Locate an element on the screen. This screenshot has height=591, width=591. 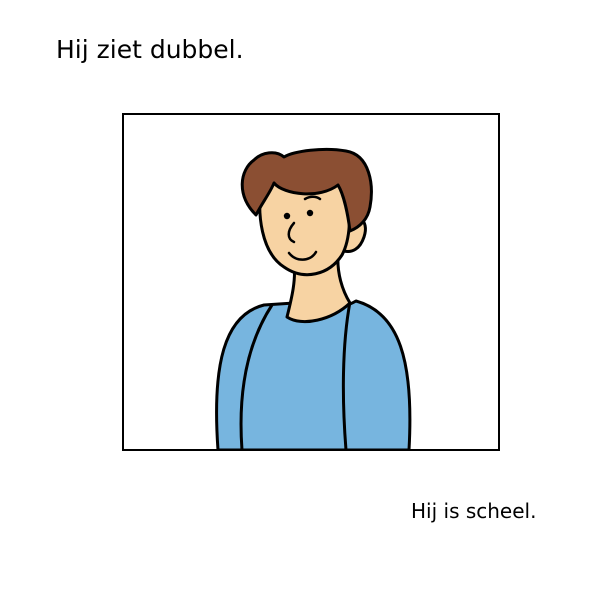
bottom-caption: Hij is scheel. is located at coordinates (474, 511).